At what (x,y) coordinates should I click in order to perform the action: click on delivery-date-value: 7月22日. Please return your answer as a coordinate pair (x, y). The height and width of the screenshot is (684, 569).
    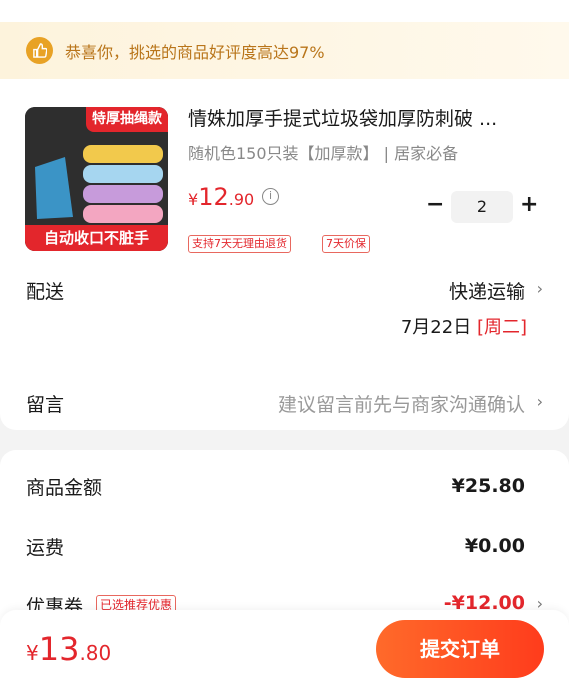
    Looking at the image, I should click on (436, 327).